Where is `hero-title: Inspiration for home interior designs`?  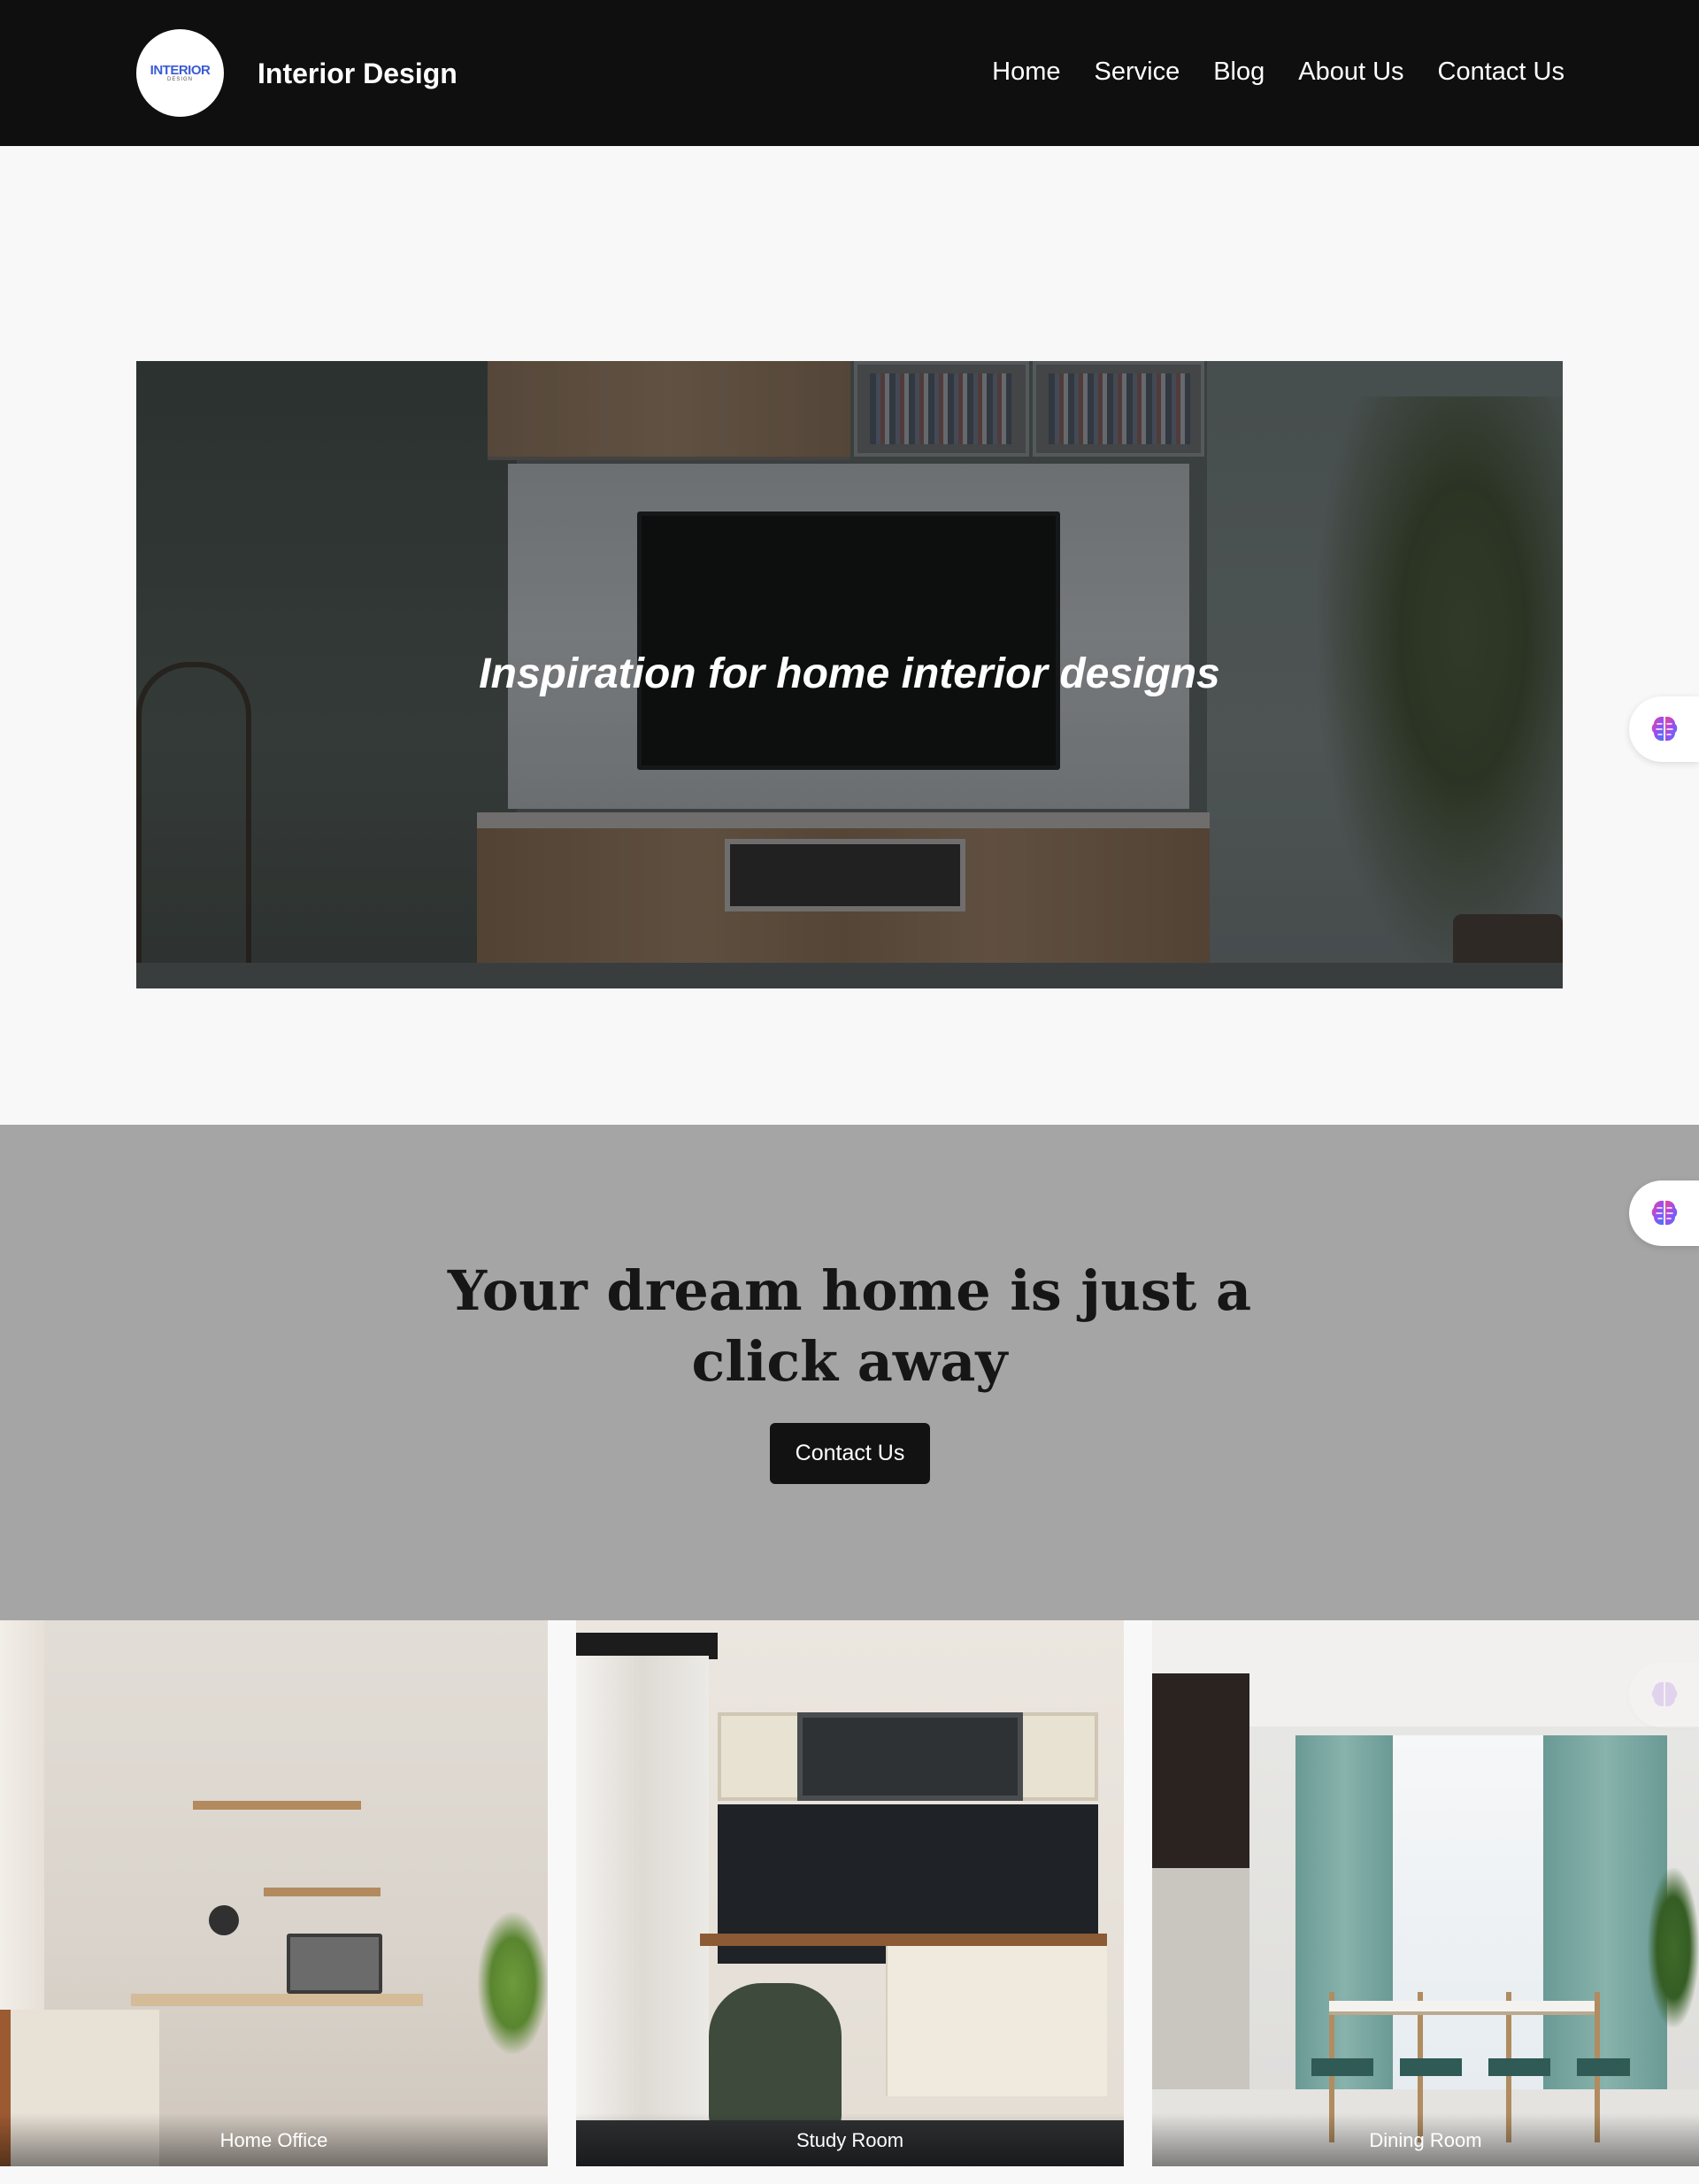 hero-title: Inspiration for home interior designs is located at coordinates (849, 673).